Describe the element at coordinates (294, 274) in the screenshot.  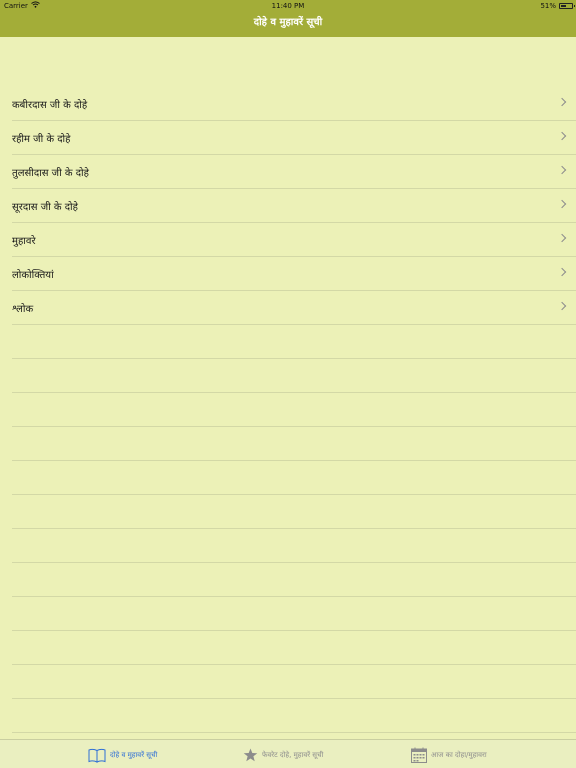
I see `list-item-lokoktiyan: लोकोक्तियां` at that location.